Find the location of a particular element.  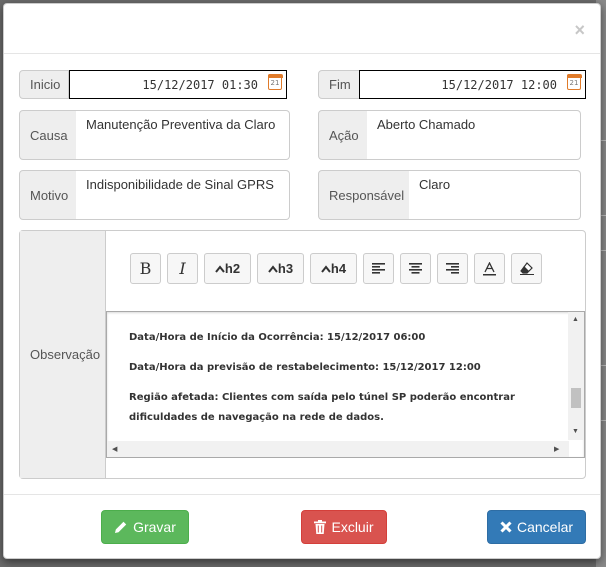

fim-label: Fim is located at coordinates (339, 84).